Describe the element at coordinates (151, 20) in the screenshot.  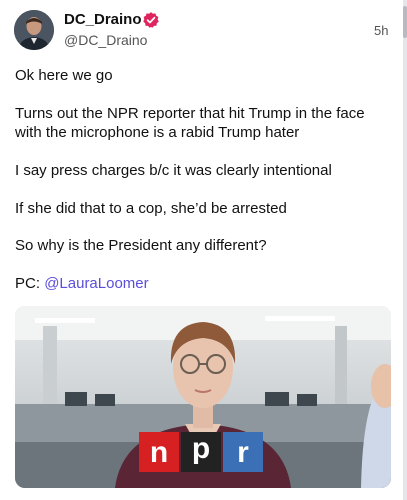
I see `verified-badge-icon` at that location.